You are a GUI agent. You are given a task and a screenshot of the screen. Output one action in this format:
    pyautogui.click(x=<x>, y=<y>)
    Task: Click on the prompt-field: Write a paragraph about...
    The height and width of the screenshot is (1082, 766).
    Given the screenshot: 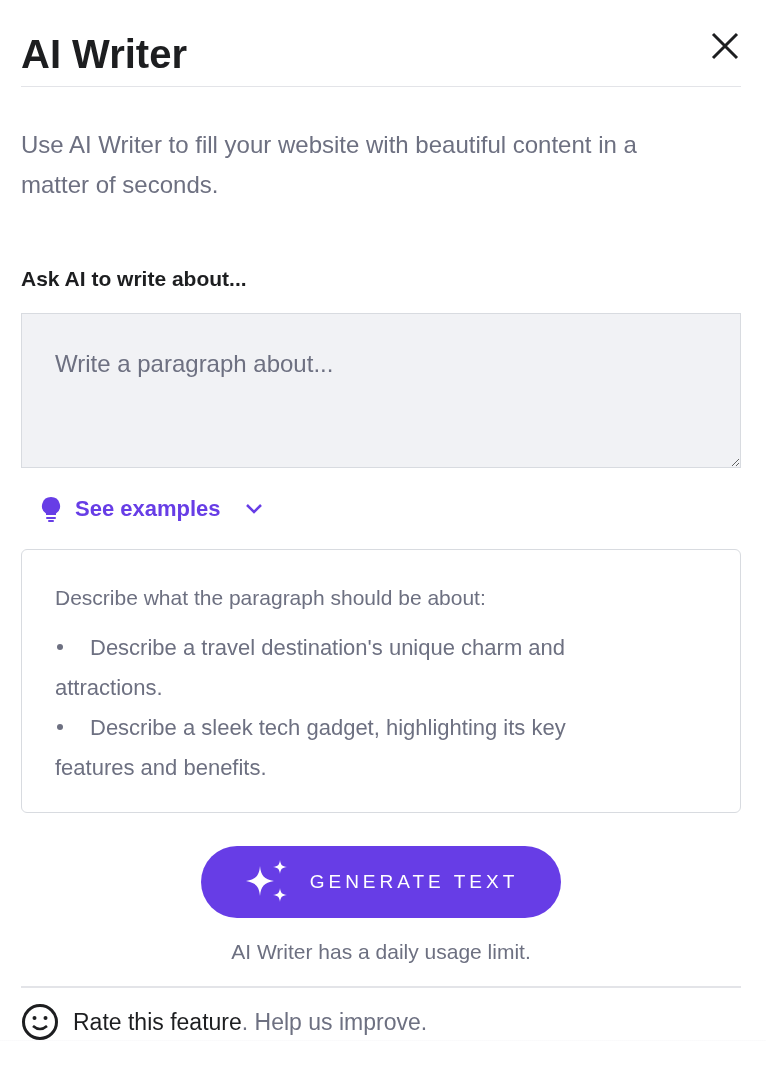 What is the action you would take?
    pyautogui.click(x=381, y=390)
    